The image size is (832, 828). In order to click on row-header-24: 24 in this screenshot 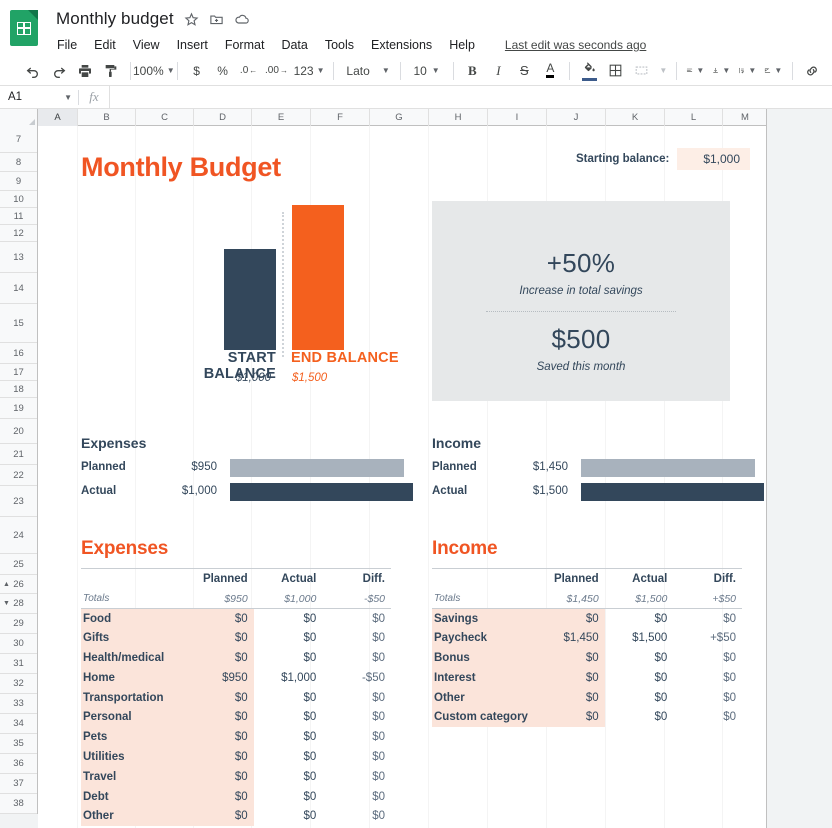, I will do `click(18, 535)`.